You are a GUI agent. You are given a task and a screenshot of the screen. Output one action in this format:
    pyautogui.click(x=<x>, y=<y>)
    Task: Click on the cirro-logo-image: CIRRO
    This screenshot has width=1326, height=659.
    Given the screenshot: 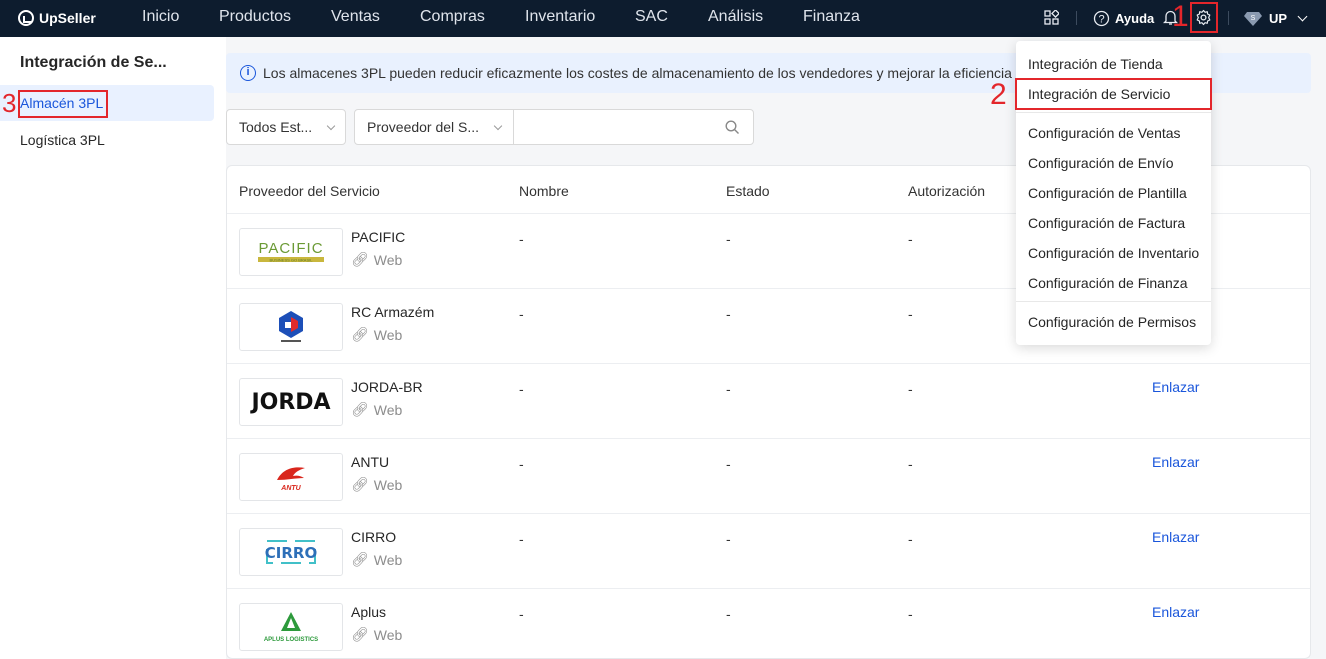 What is the action you would take?
    pyautogui.click(x=291, y=552)
    